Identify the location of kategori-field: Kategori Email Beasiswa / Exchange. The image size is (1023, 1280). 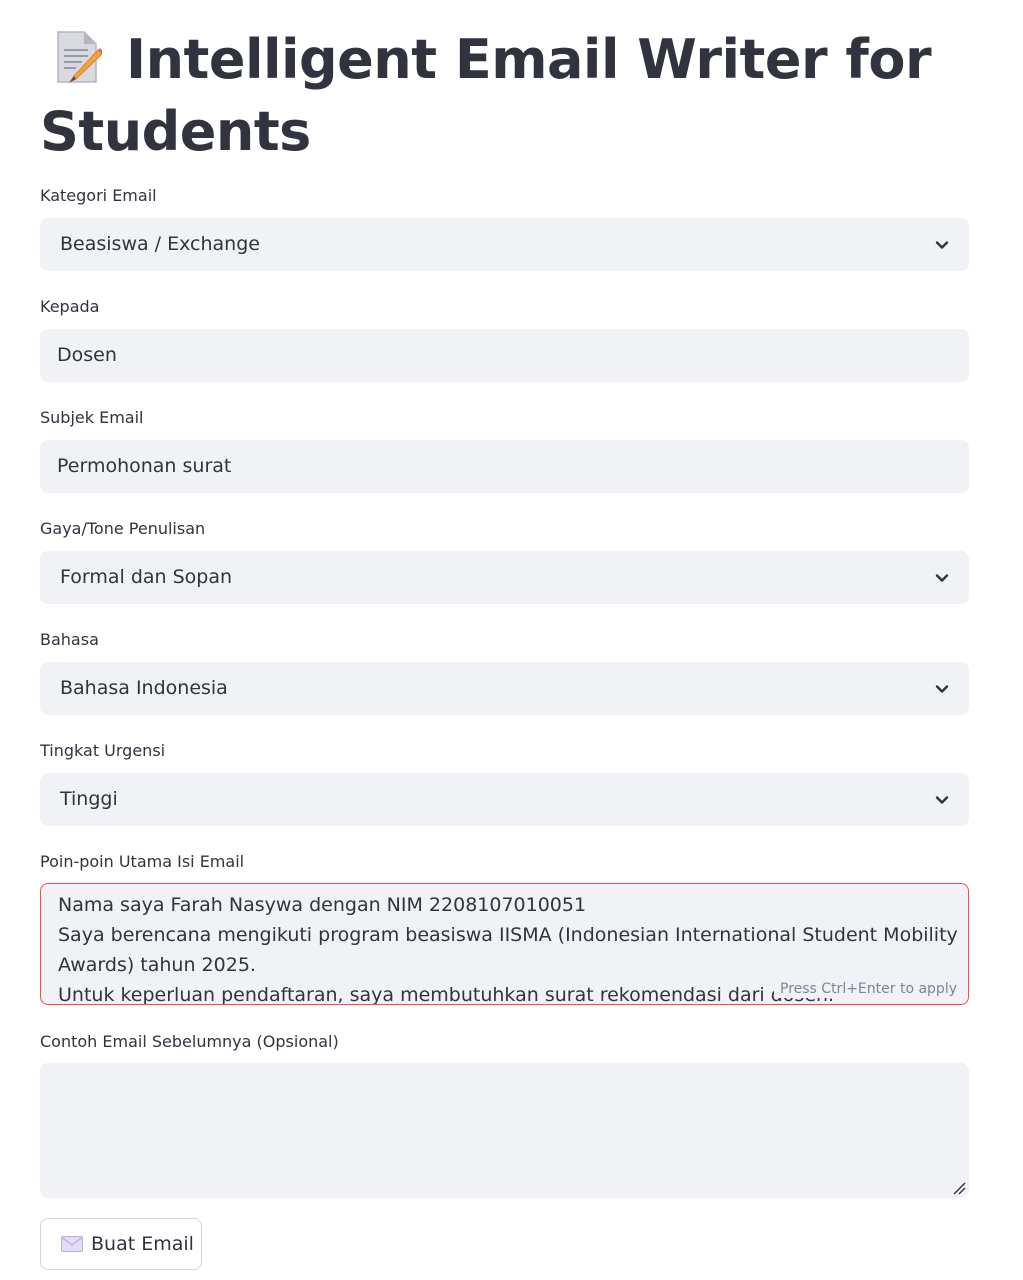
(504, 228).